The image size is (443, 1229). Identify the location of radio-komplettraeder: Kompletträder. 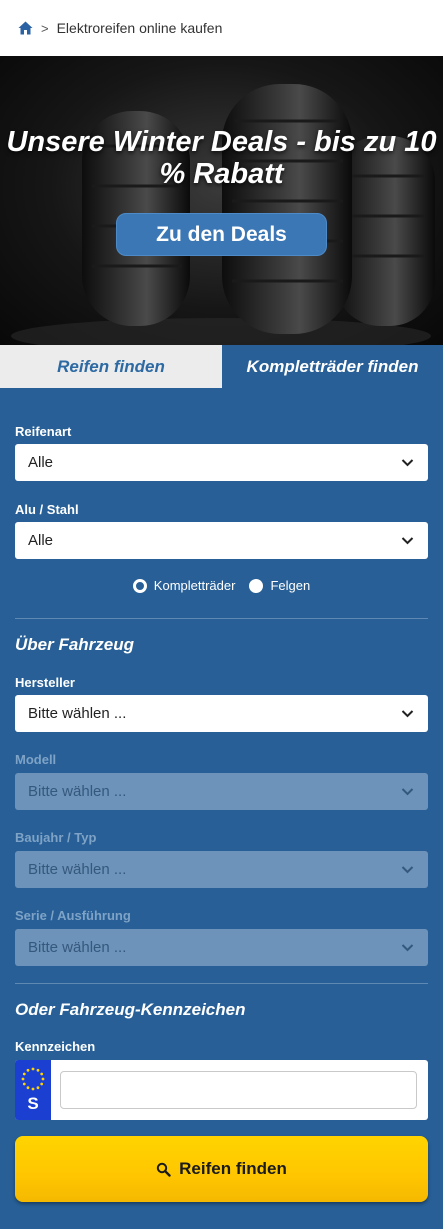
(184, 585).